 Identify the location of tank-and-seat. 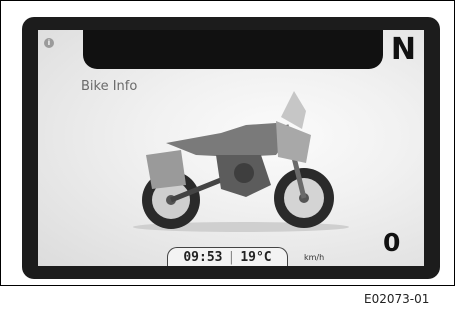
(228, 140).